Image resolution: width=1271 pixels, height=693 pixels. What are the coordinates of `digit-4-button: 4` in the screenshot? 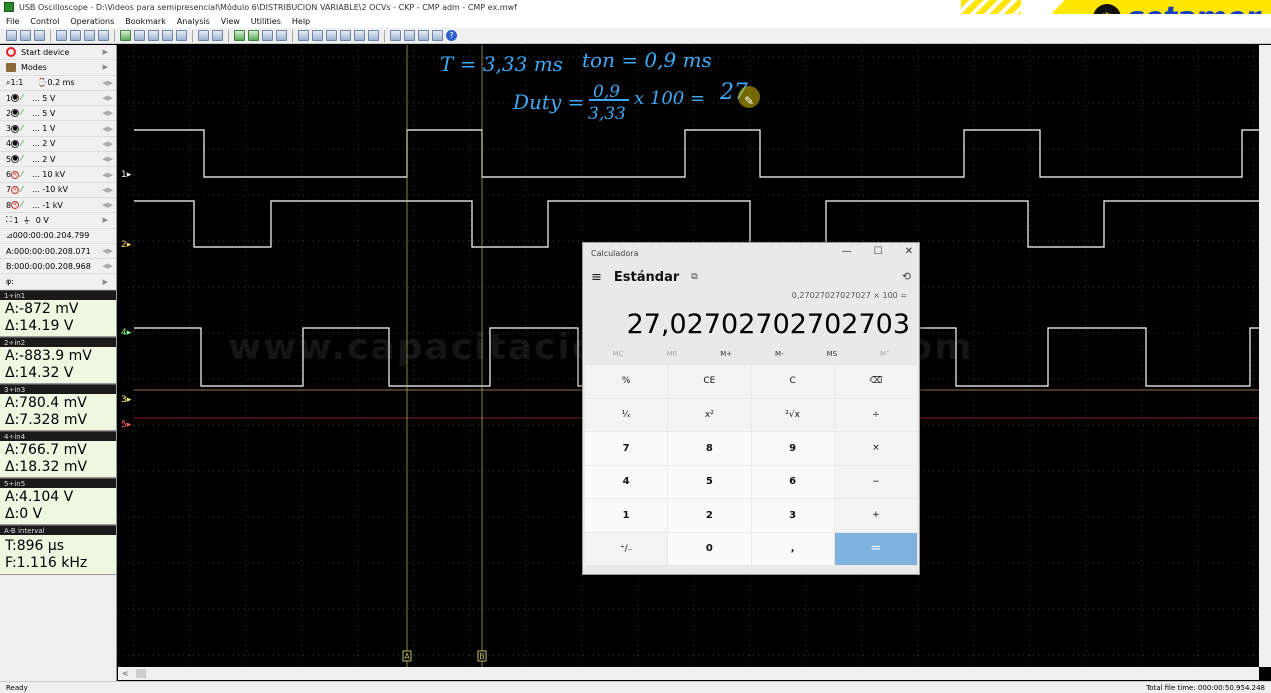 It's located at (626, 481).